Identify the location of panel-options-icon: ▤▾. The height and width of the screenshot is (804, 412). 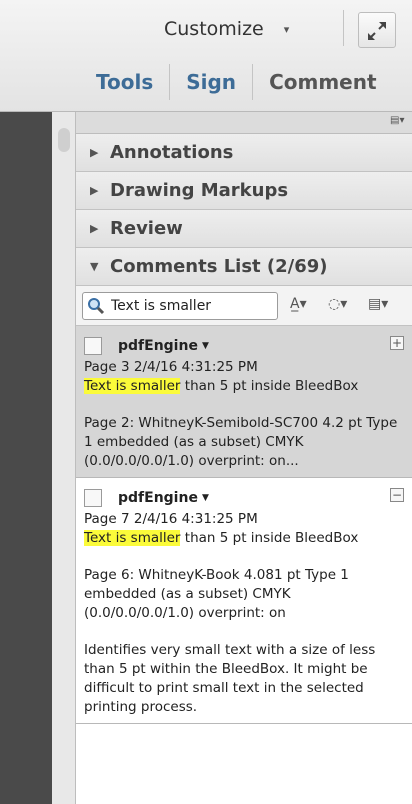
(399, 122).